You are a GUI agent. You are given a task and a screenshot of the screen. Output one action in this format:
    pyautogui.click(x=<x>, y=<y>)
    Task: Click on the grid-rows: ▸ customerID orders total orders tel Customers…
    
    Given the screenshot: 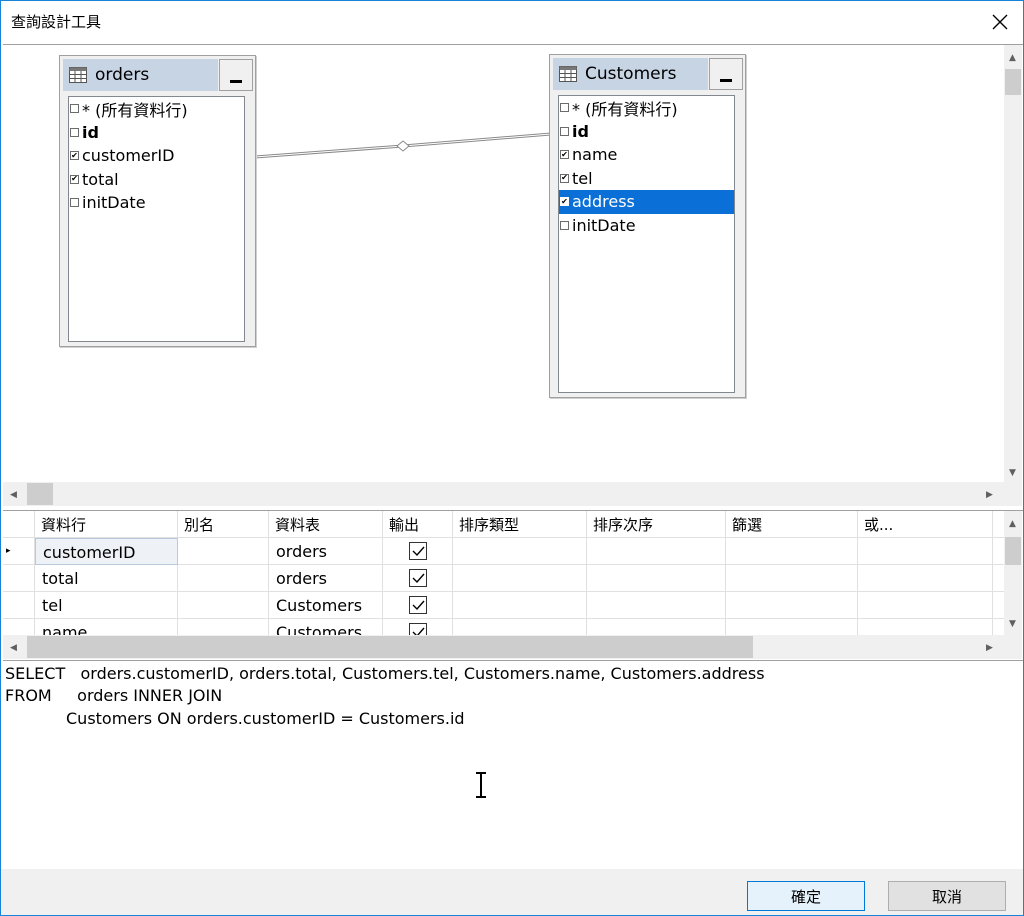 What is the action you would take?
    pyautogui.click(x=504, y=592)
    